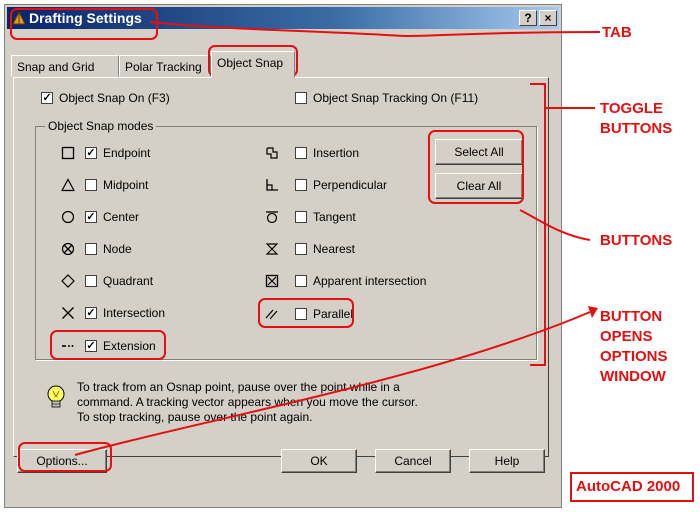  I want to click on buttons-highlight, so click(476, 167).